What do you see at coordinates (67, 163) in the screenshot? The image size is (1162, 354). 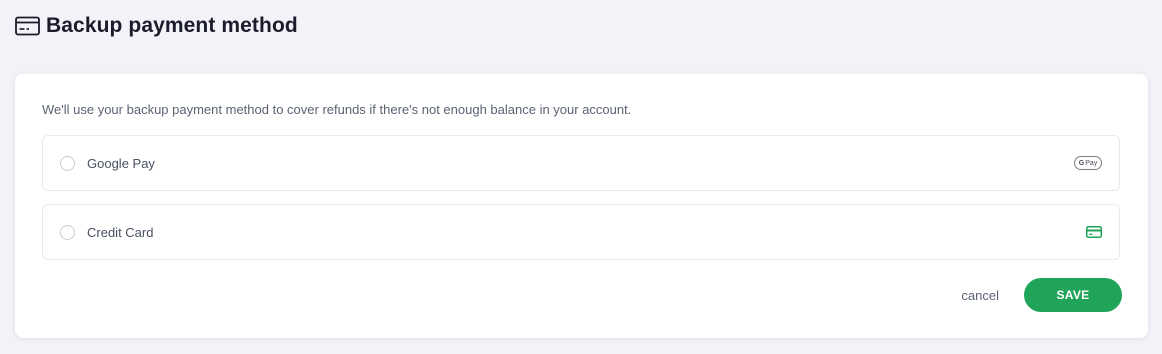 I see `google-pay-radio` at bounding box center [67, 163].